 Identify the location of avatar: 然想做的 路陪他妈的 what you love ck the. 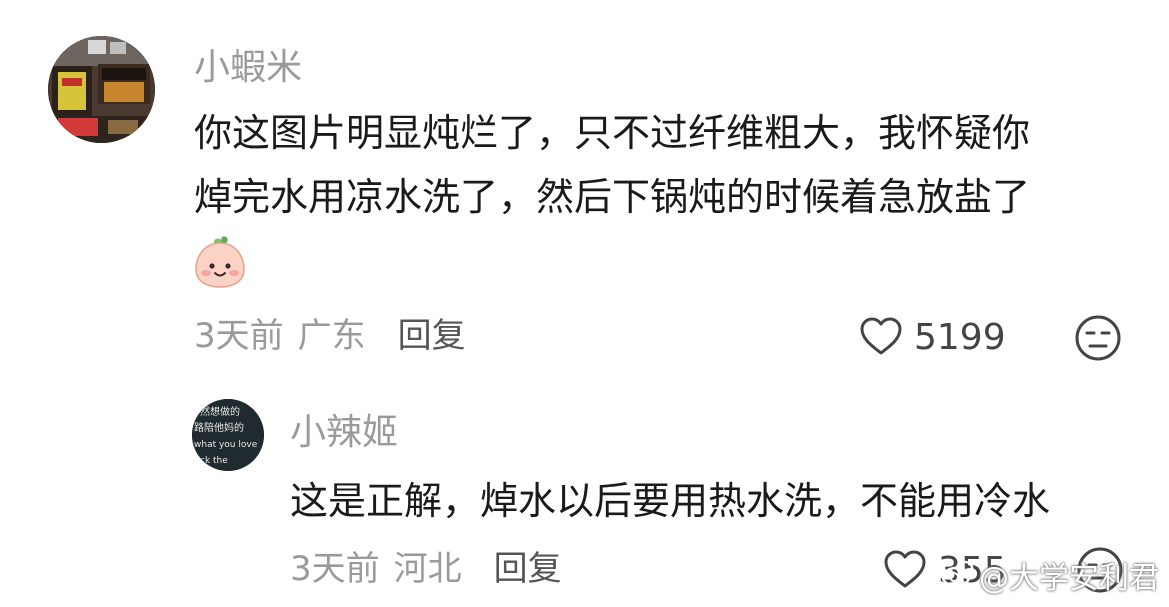
(228, 435).